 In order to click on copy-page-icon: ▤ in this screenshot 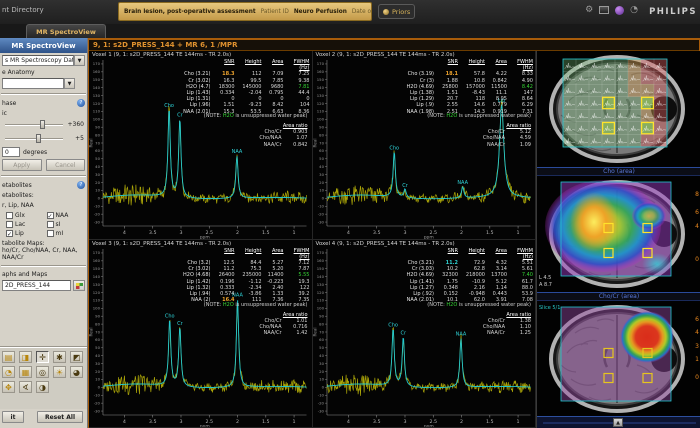, I will do `click(8, 357)`.